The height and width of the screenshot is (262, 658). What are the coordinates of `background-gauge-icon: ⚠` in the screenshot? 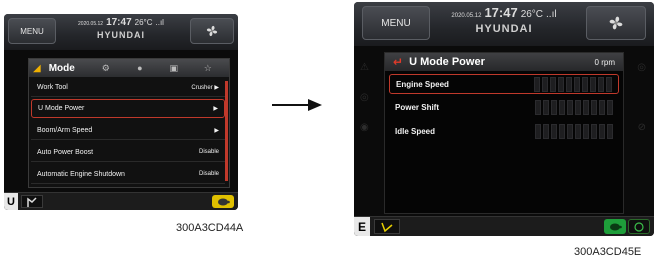 It's located at (364, 67).